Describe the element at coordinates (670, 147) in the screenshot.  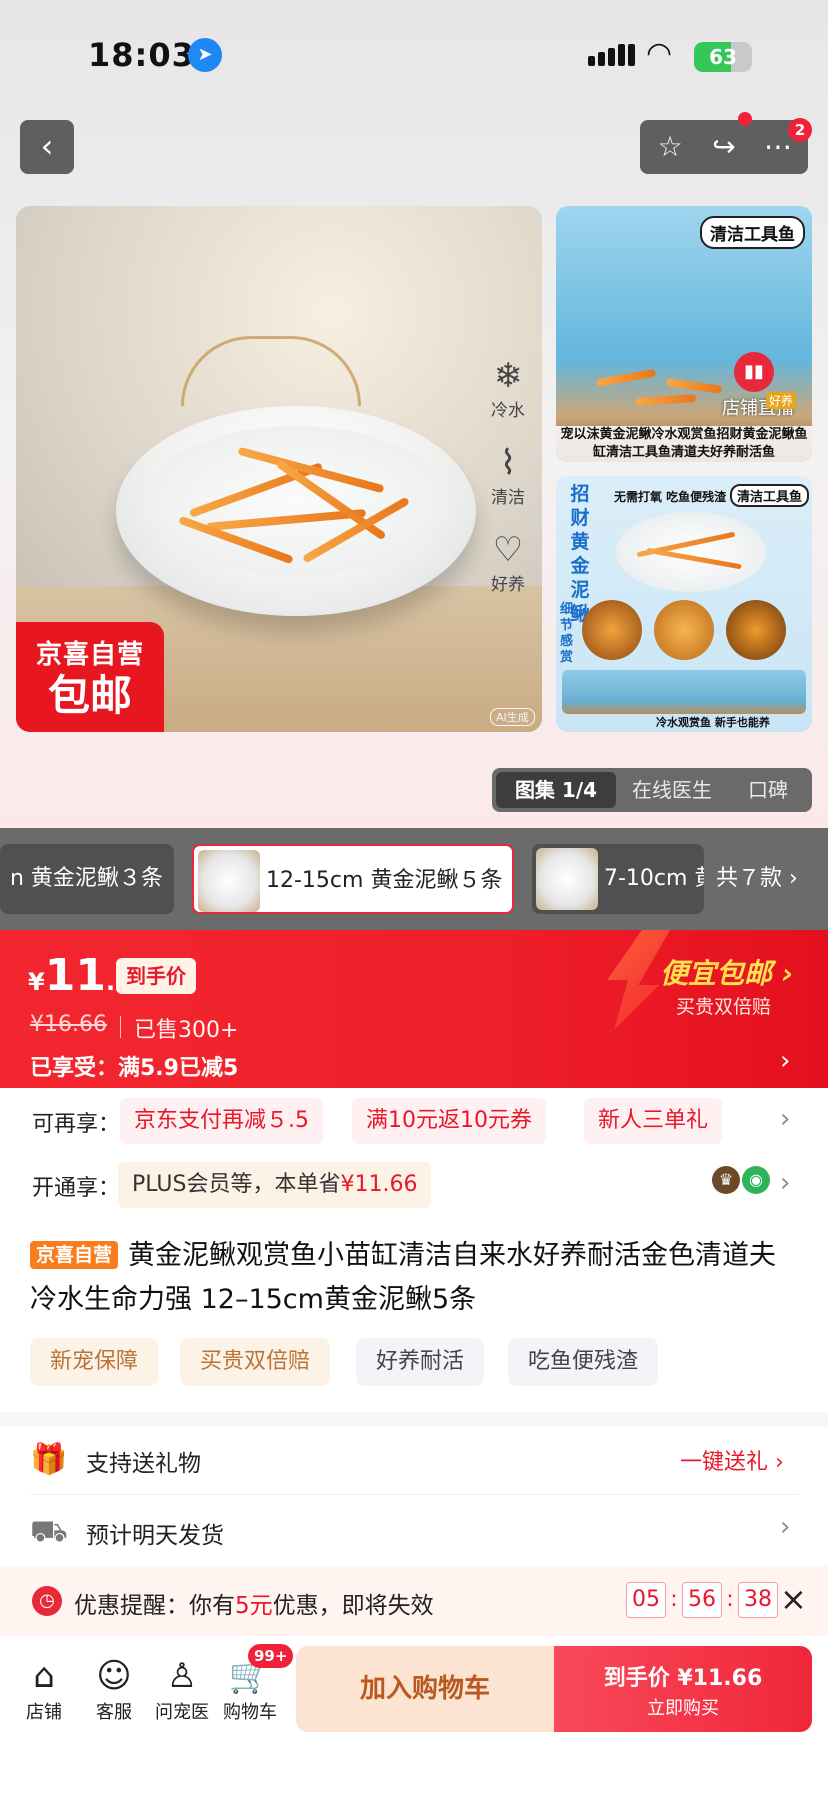
I see `favorite-star-icon: ☆` at that location.